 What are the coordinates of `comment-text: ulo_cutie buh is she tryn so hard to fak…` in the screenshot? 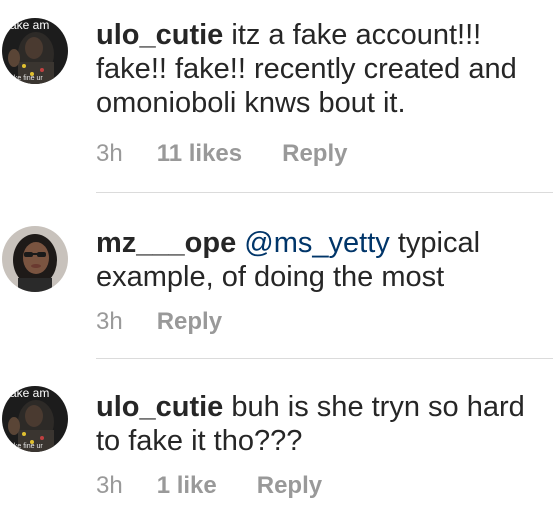 It's located at (317, 424).